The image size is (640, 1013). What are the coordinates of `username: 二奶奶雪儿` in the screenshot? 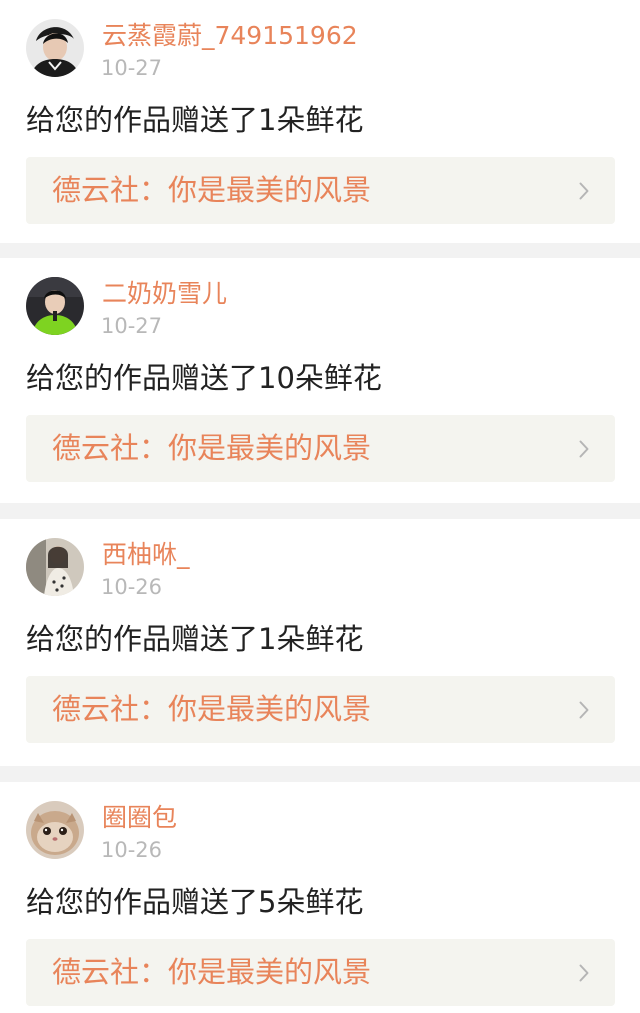 It's located at (164, 294).